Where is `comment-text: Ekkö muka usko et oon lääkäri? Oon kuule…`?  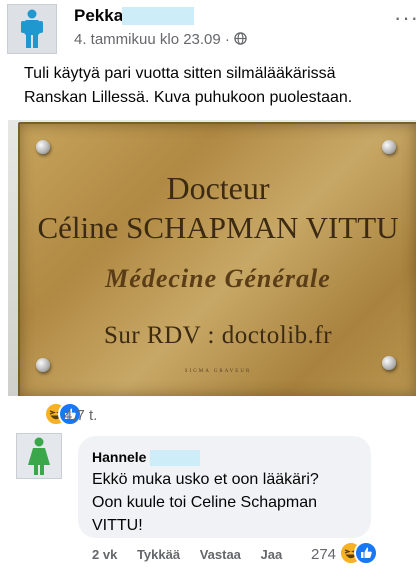
comment-text: Ekkö muka usko et oon lääkäri? Oon kuule… is located at coordinates (205, 502).